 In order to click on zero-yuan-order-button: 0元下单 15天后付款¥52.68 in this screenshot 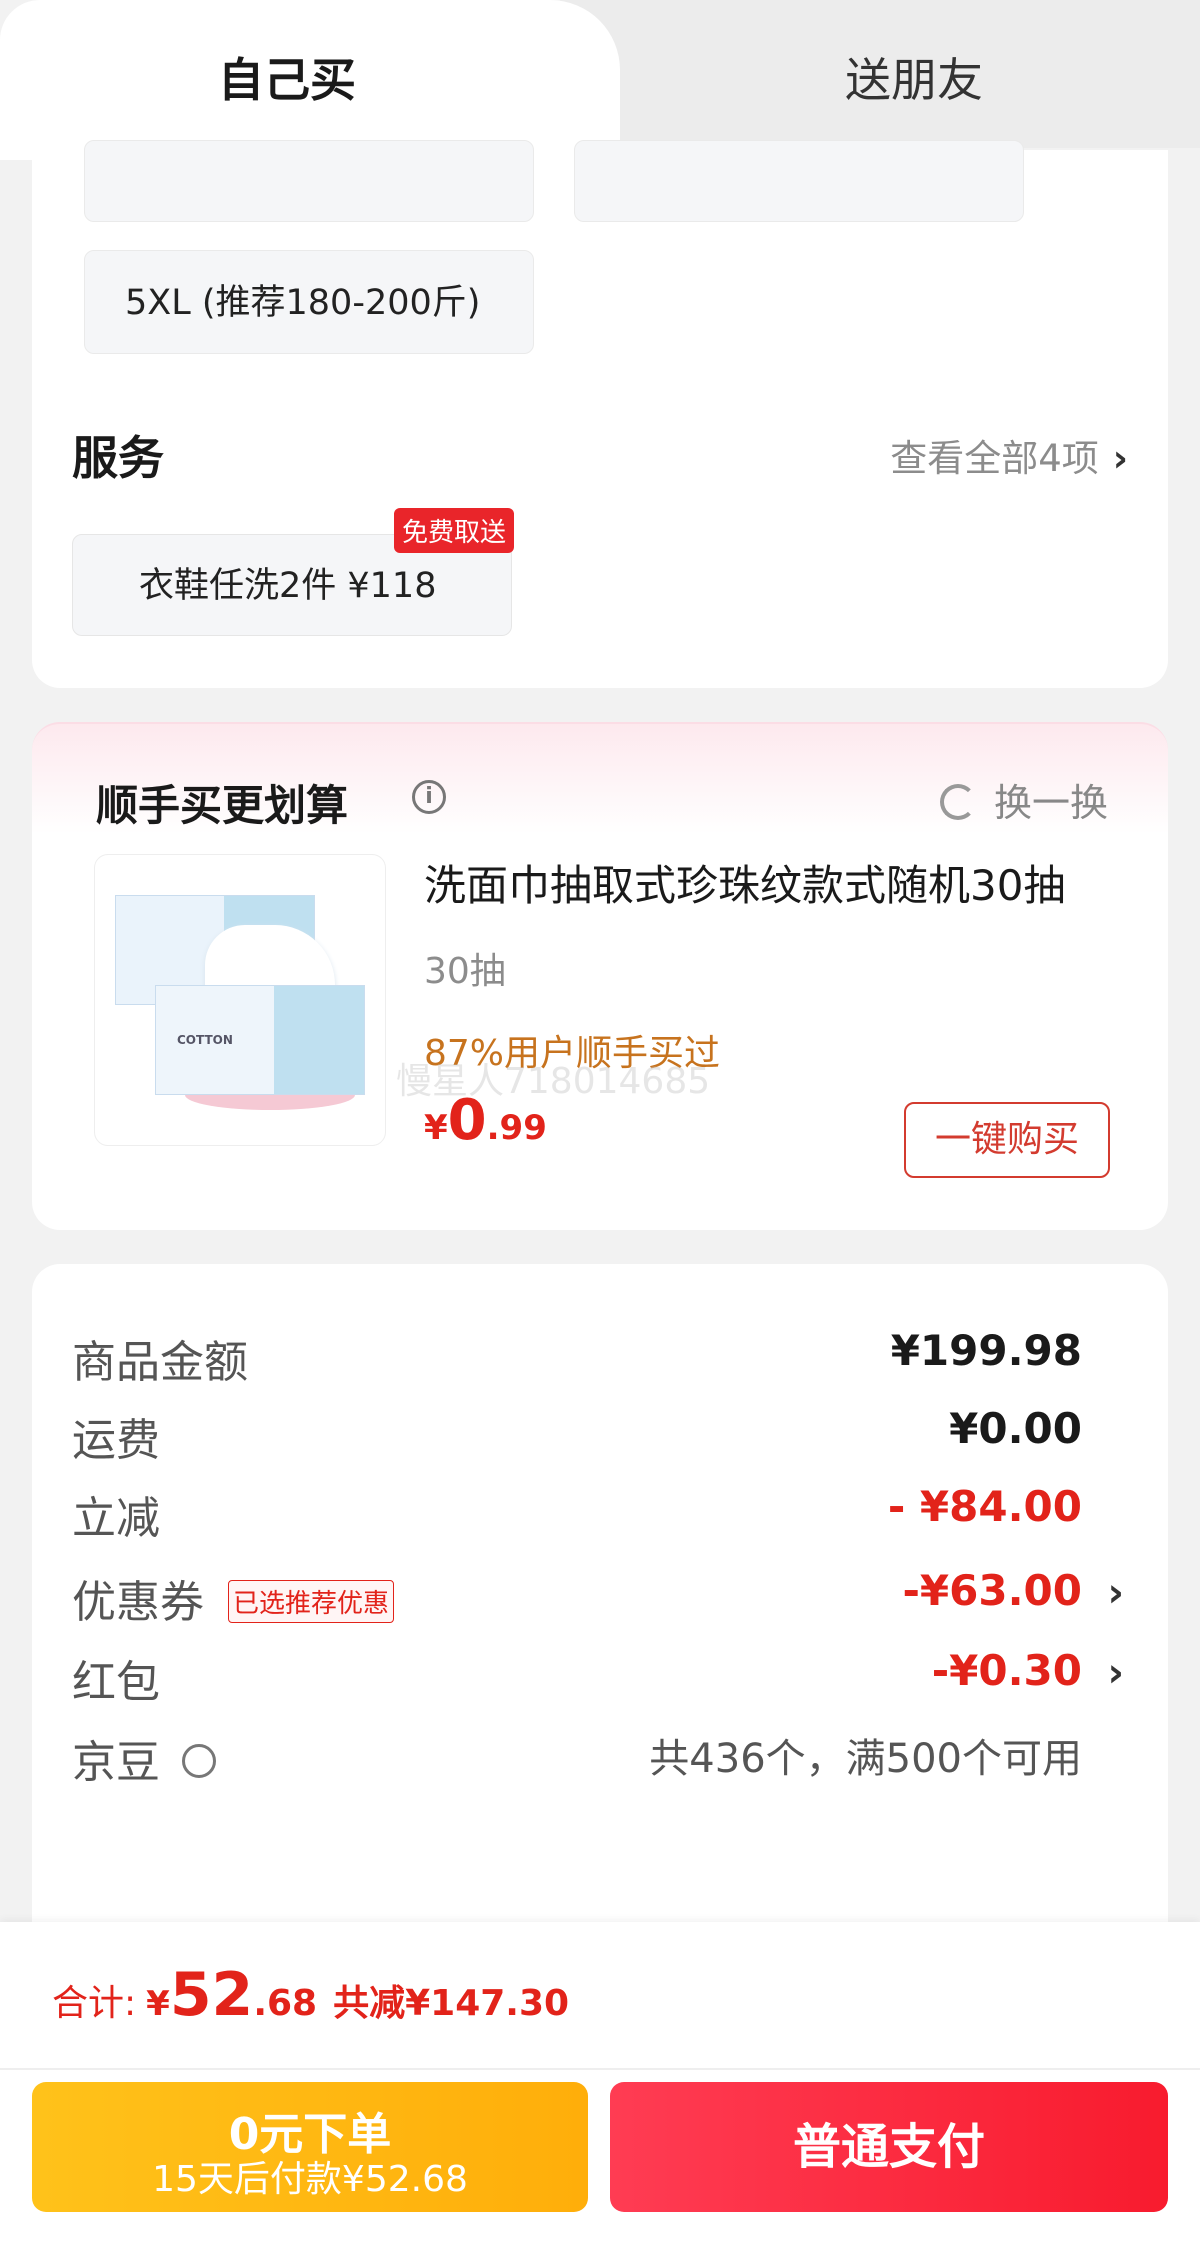, I will do `click(310, 2147)`.